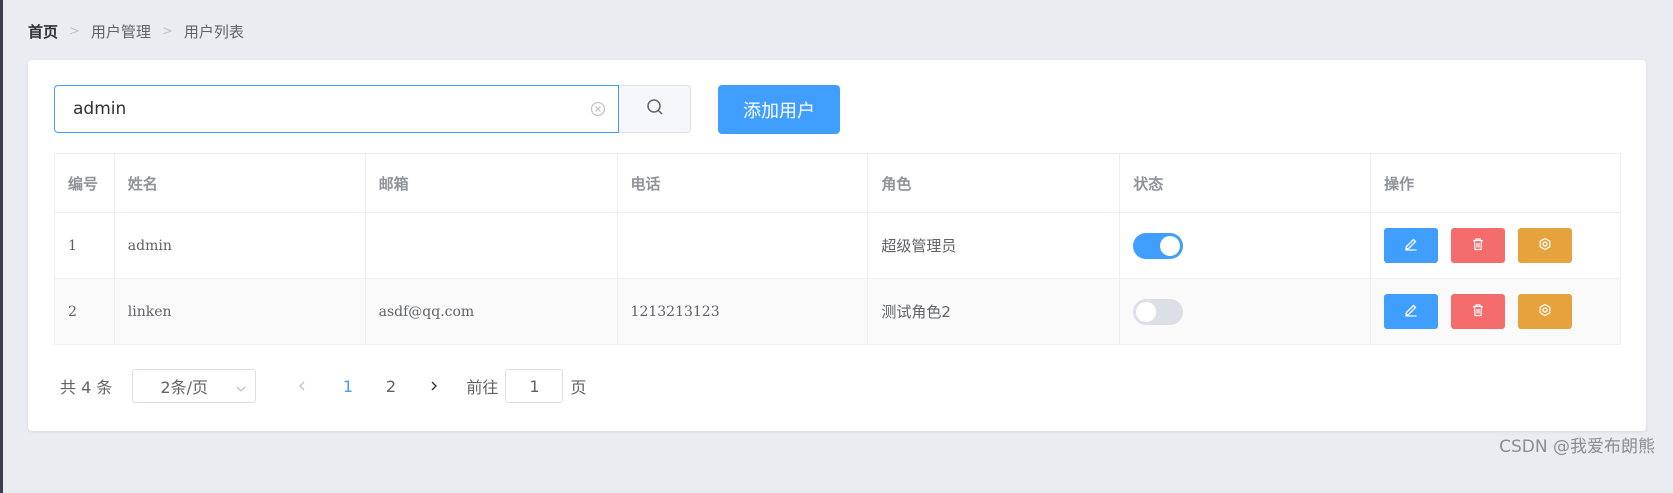  I want to click on add-user-button: 添加用户, so click(779, 109).